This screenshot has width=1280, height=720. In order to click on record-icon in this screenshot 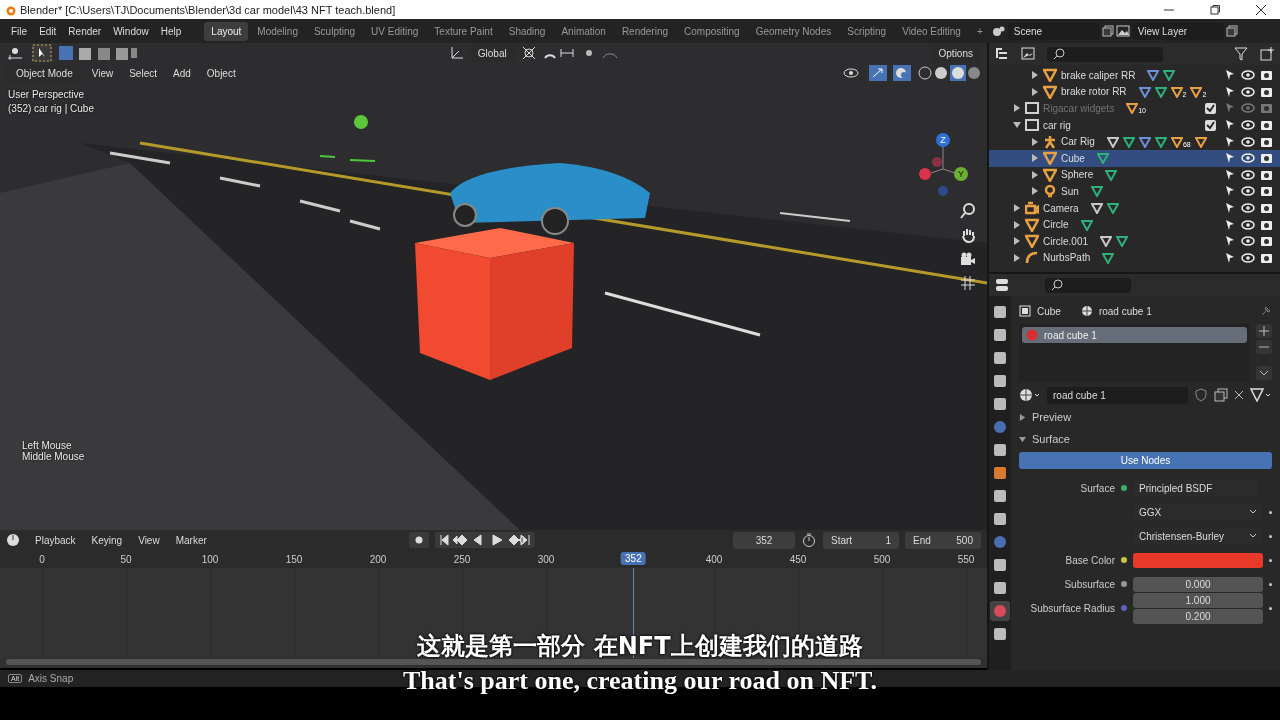, I will do `click(419, 540)`.